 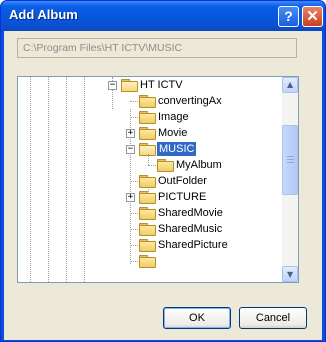 I want to click on tree-item-sharedmusic: SharedMusic, so click(x=150, y=230).